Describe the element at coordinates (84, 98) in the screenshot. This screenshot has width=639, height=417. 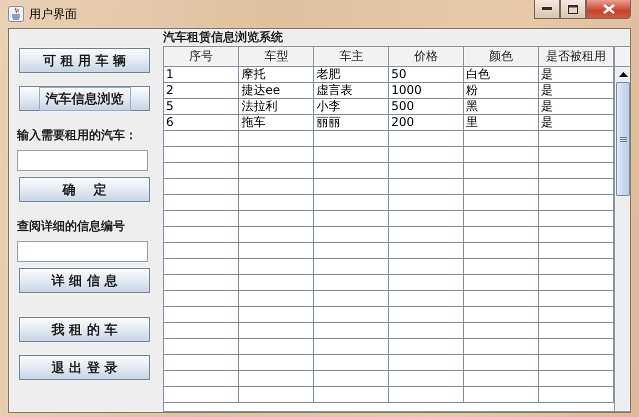
I see `sidebar-button: 汽车信息浏览` at that location.